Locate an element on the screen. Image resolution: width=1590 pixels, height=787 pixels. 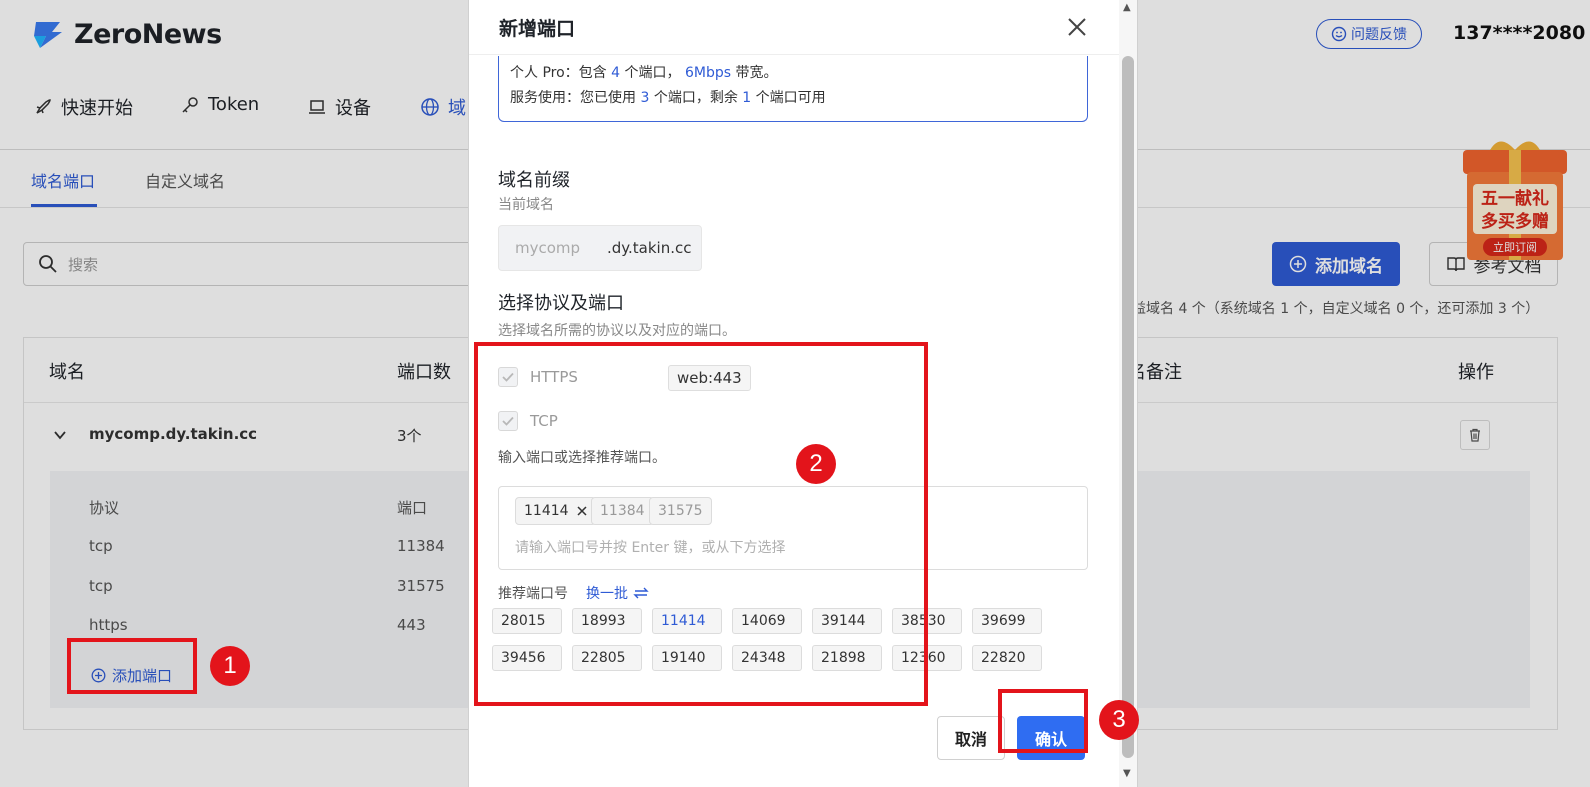
prefix-section-subtitle: 当前域名 is located at coordinates (526, 205).